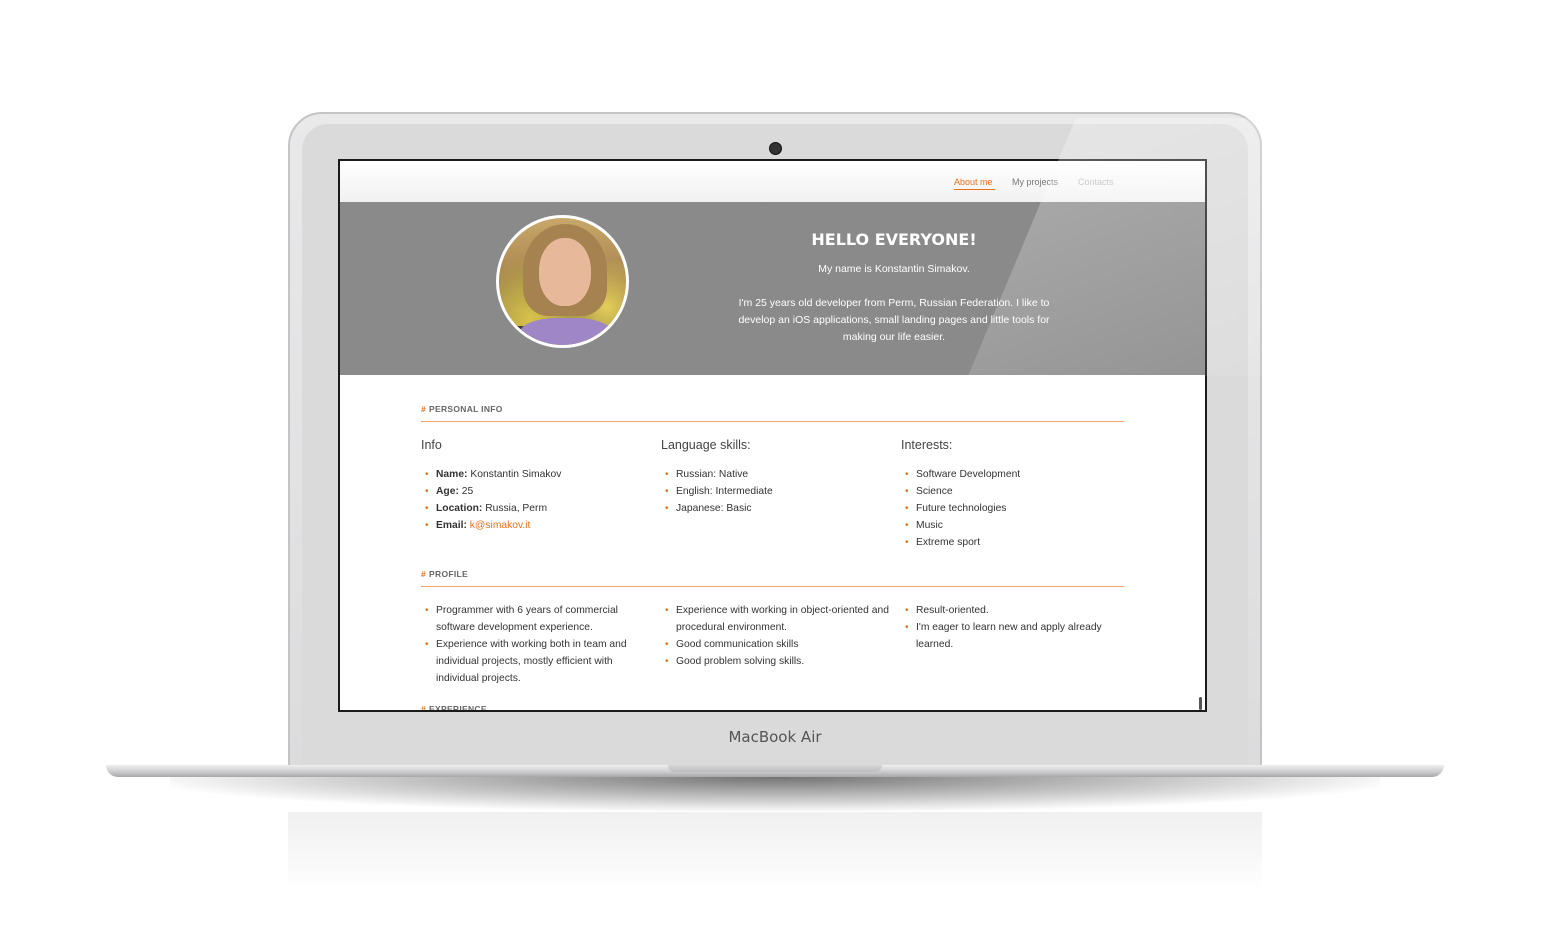 The width and height of the screenshot is (1550, 950). I want to click on info-label-email: Email:, so click(451, 525).